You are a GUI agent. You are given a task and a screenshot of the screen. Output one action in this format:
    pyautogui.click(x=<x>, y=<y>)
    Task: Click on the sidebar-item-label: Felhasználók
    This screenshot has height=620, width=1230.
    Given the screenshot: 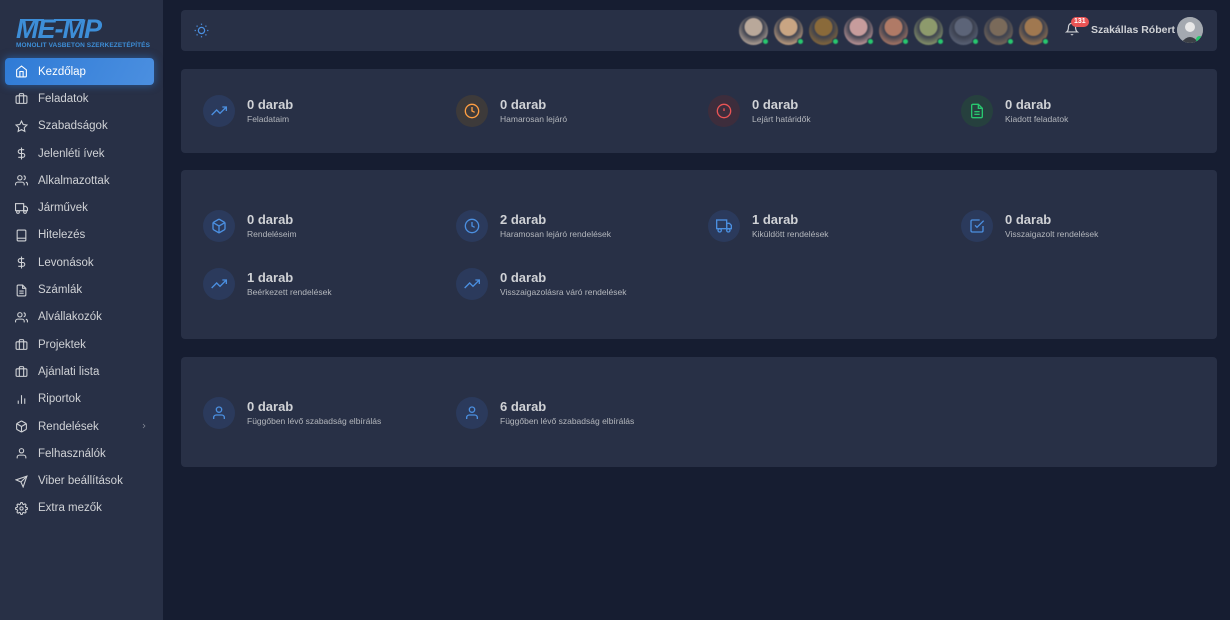 What is the action you would take?
    pyautogui.click(x=72, y=453)
    